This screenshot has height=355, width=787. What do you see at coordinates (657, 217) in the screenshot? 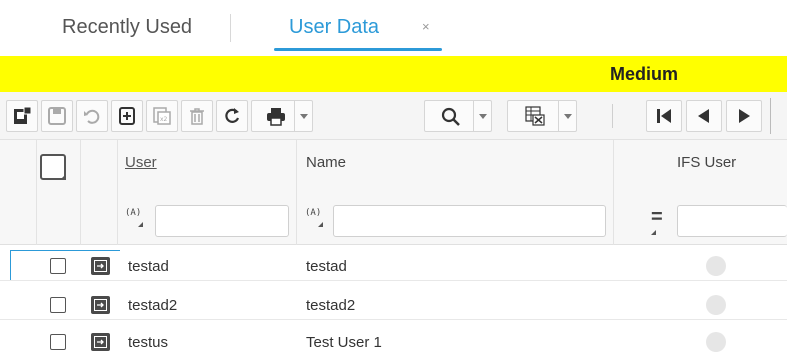
I see `ifs-user-filter-type: =` at bounding box center [657, 217].